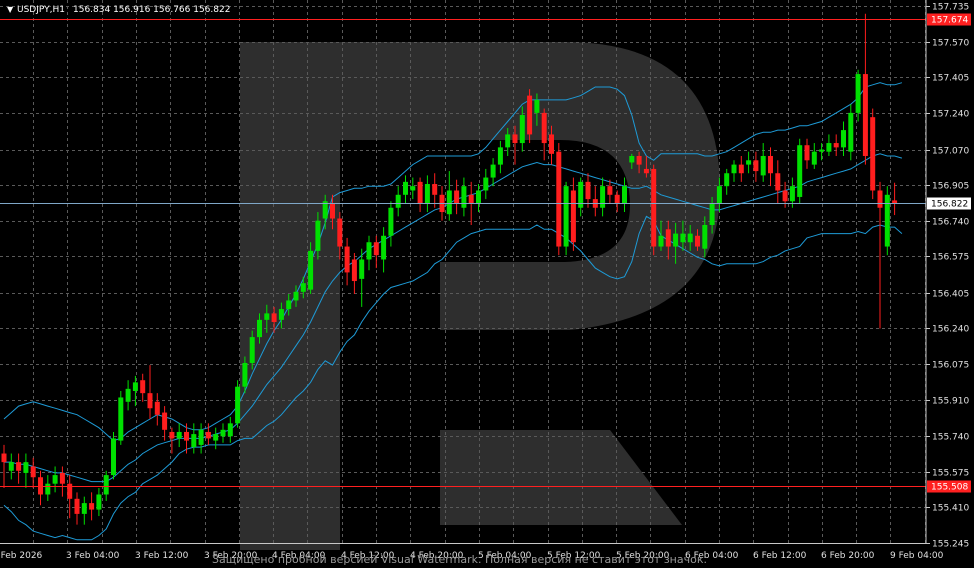 The height and width of the screenshot is (568, 974). What do you see at coordinates (949, 21) in the screenshot?
I see `level-price-label: 157.674` at bounding box center [949, 21].